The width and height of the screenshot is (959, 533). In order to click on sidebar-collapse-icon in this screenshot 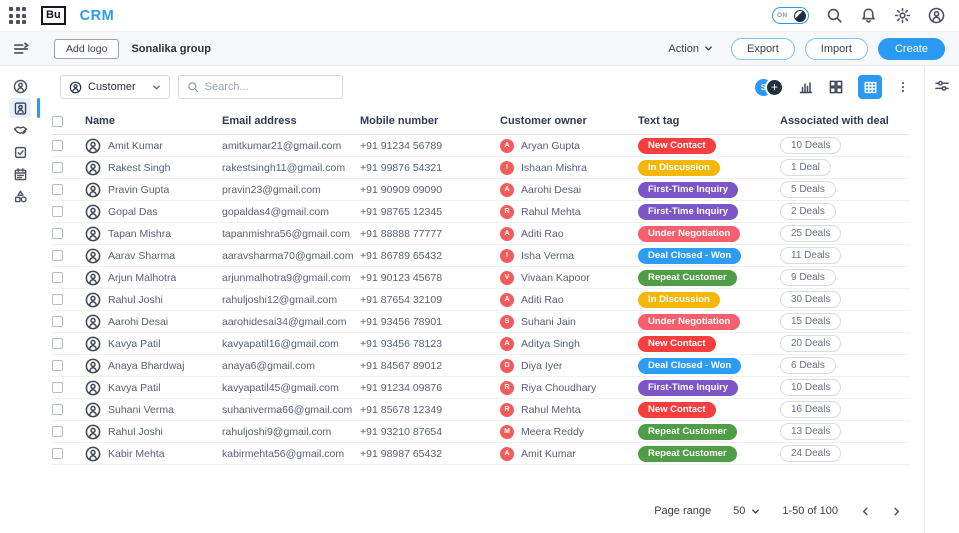, I will do `click(21, 49)`.